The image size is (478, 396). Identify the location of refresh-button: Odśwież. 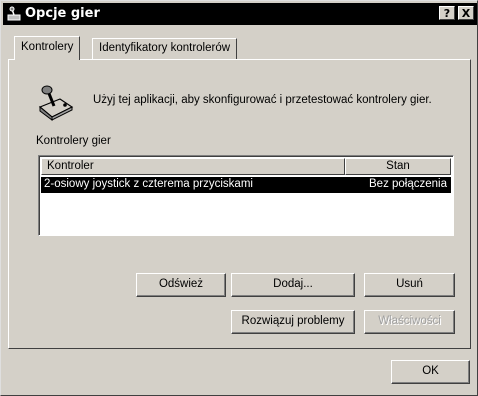
(181, 285).